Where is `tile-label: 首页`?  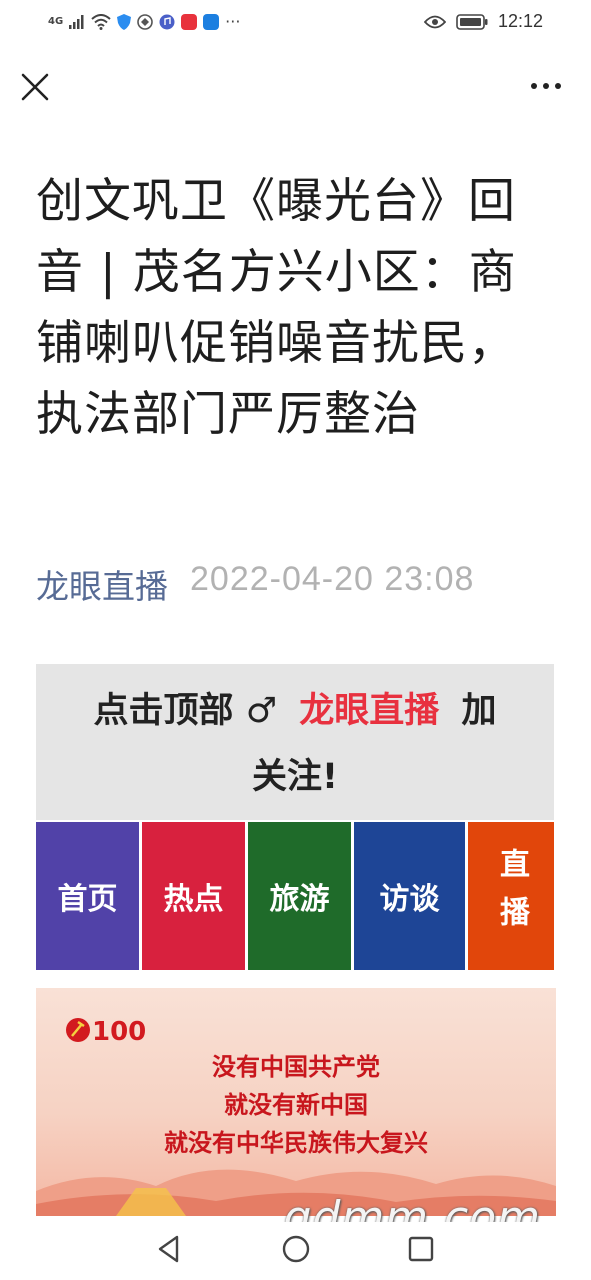
tile-label: 首页 is located at coordinates (87, 899).